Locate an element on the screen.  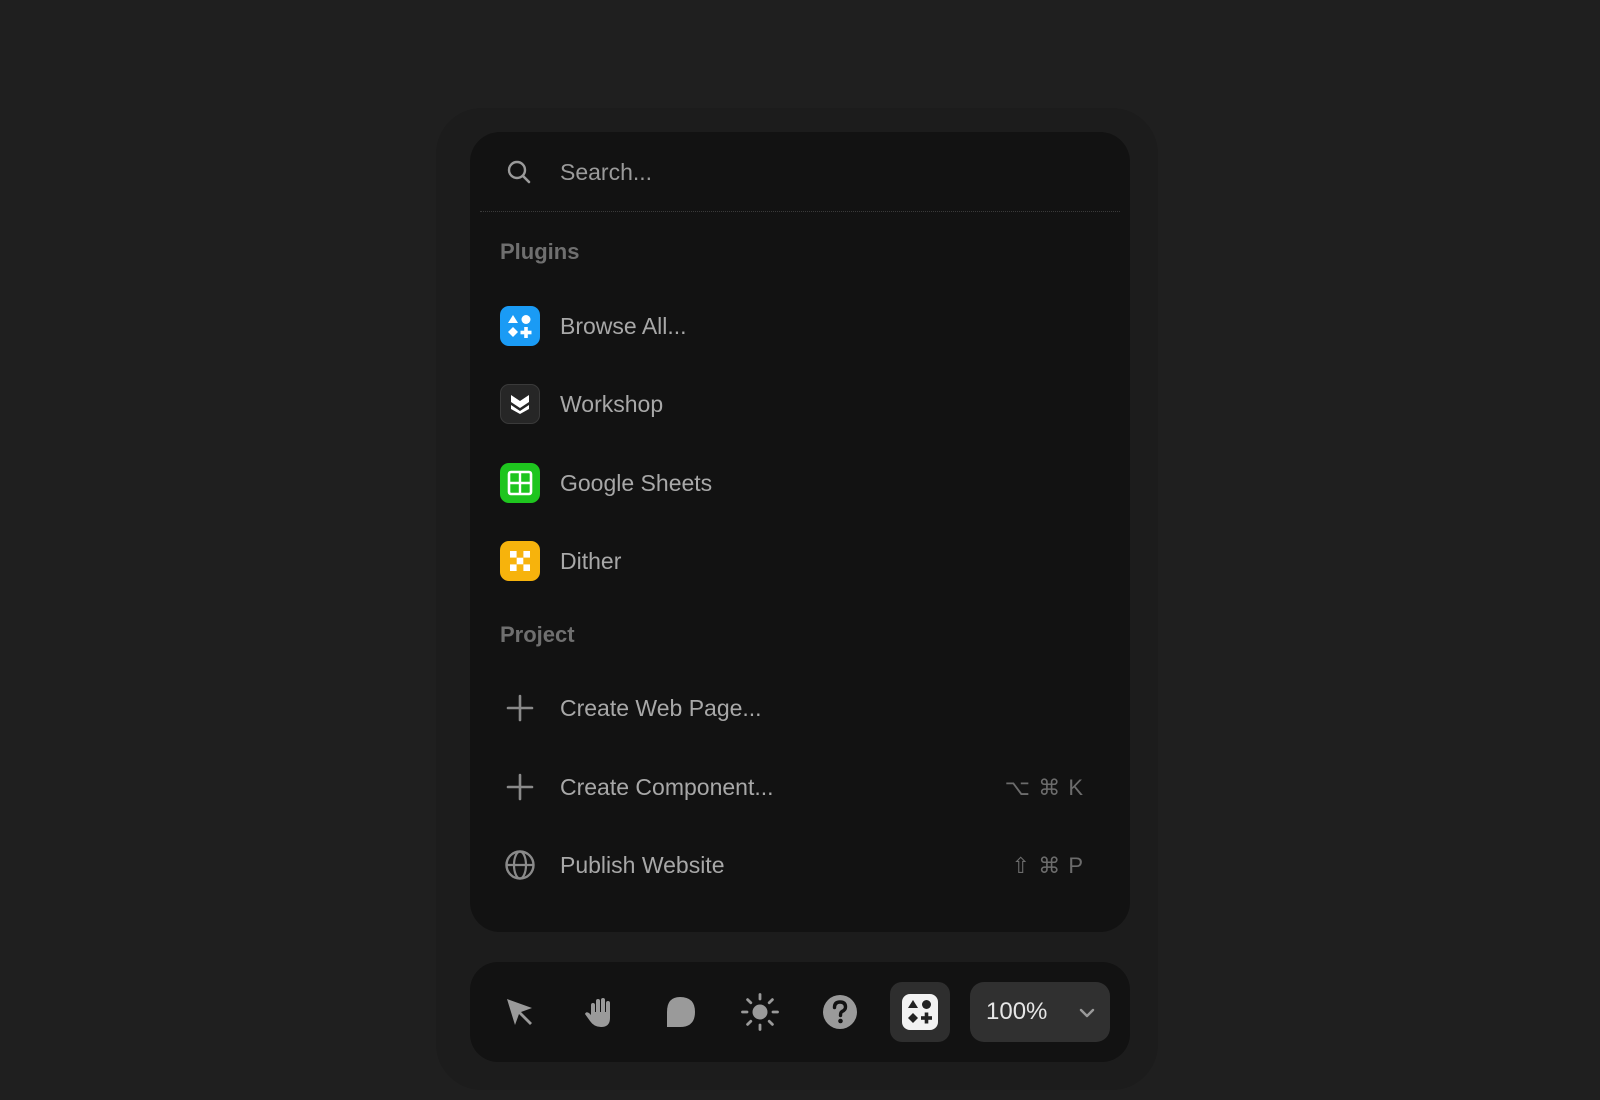
plugins-button is located at coordinates (920, 1012).